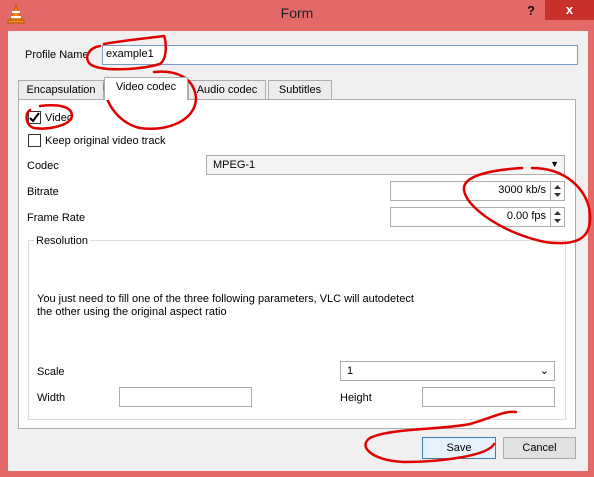  I want to click on width-label: Width, so click(51, 398).